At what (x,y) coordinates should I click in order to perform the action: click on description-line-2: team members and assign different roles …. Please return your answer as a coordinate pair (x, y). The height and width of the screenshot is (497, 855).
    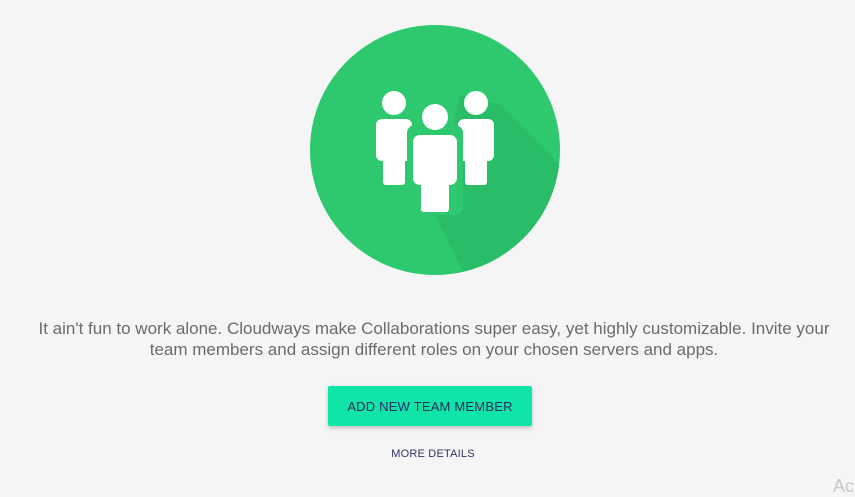
    Looking at the image, I should click on (434, 349).